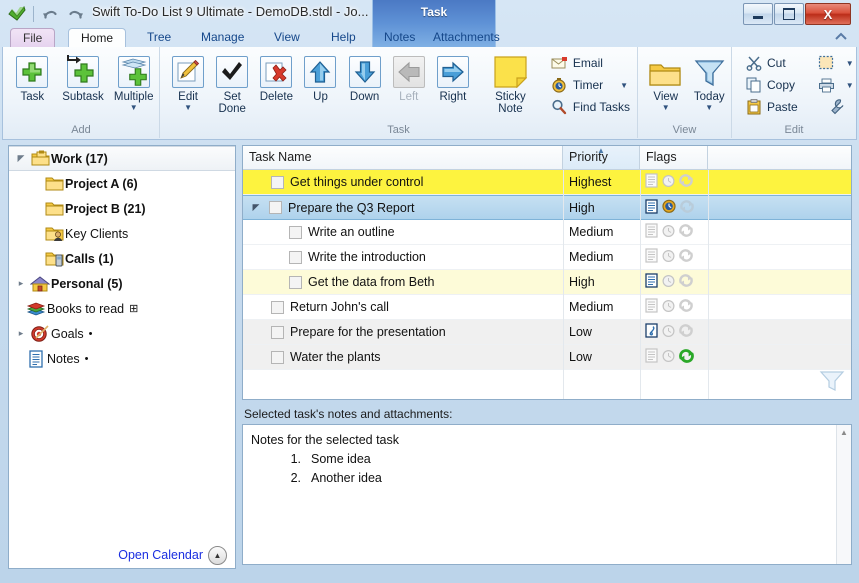  Describe the element at coordinates (843, 494) in the screenshot. I see `notes-scrollbar: ▲` at that location.